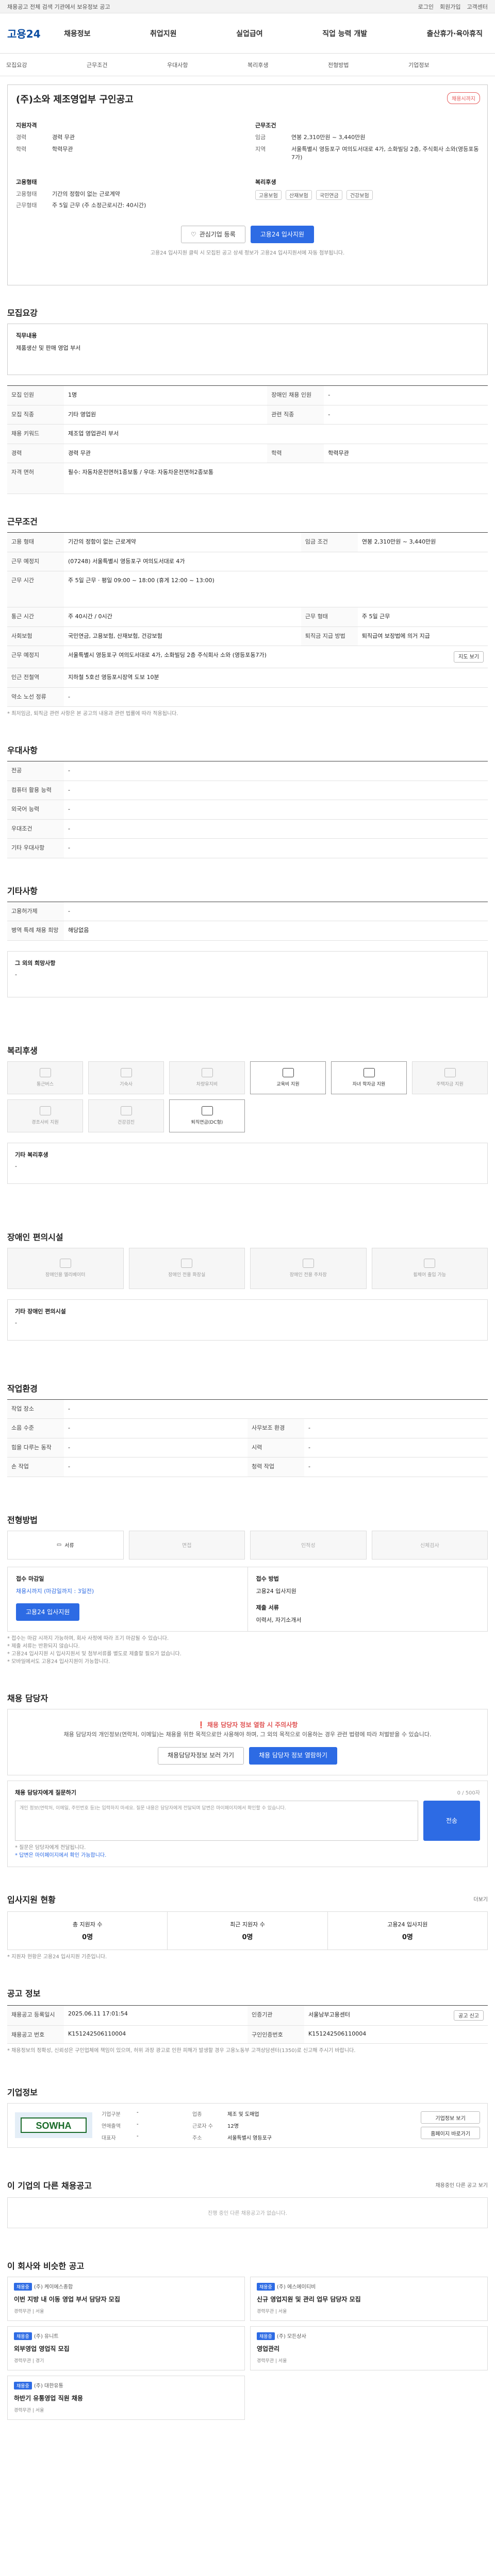 This screenshot has height=2576, width=495. I want to click on tab-welfare: 복리후생, so click(288, 65).